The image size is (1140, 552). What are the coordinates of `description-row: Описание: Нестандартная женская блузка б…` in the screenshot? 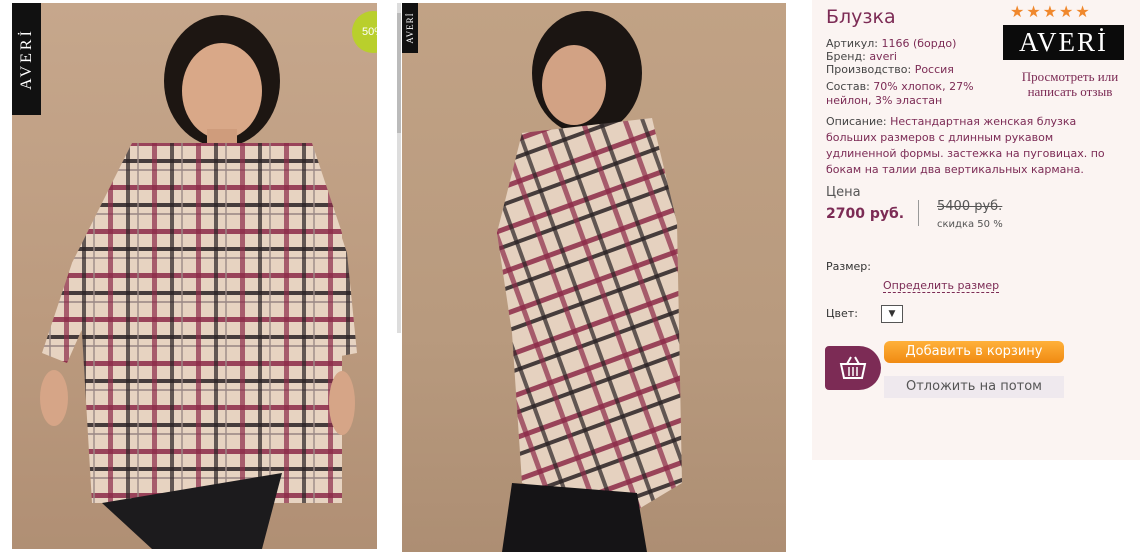 It's located at (976, 146).